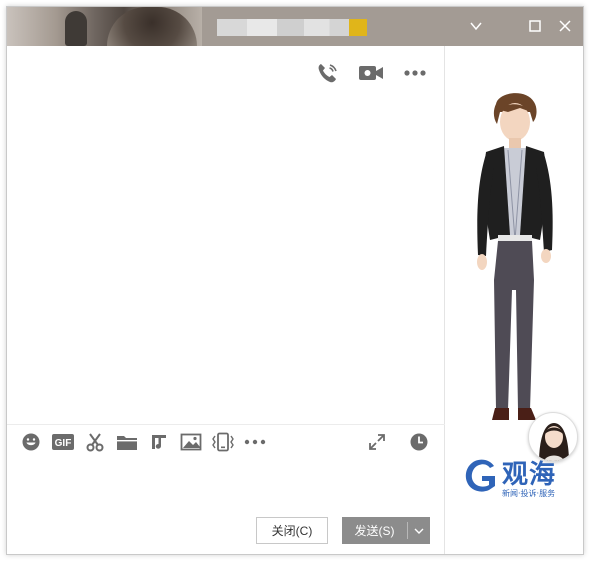  What do you see at coordinates (76, 28) in the screenshot?
I see `banner-person-small` at bounding box center [76, 28].